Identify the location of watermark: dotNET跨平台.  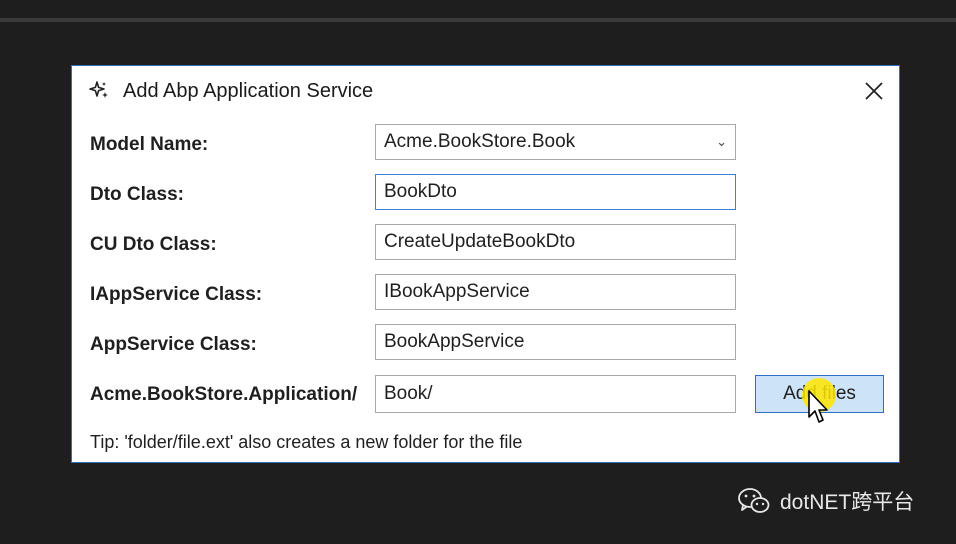
(826, 501).